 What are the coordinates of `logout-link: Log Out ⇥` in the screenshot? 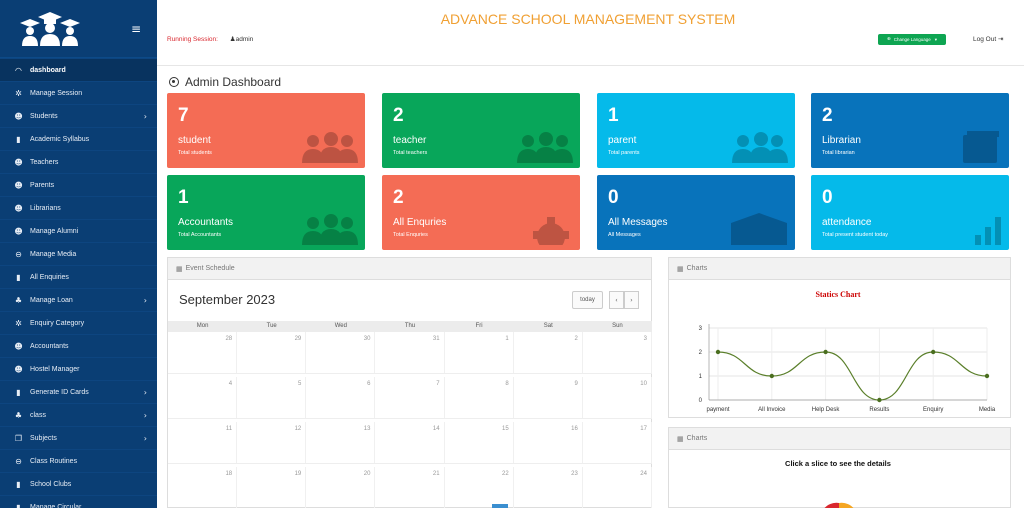 It's located at (988, 39).